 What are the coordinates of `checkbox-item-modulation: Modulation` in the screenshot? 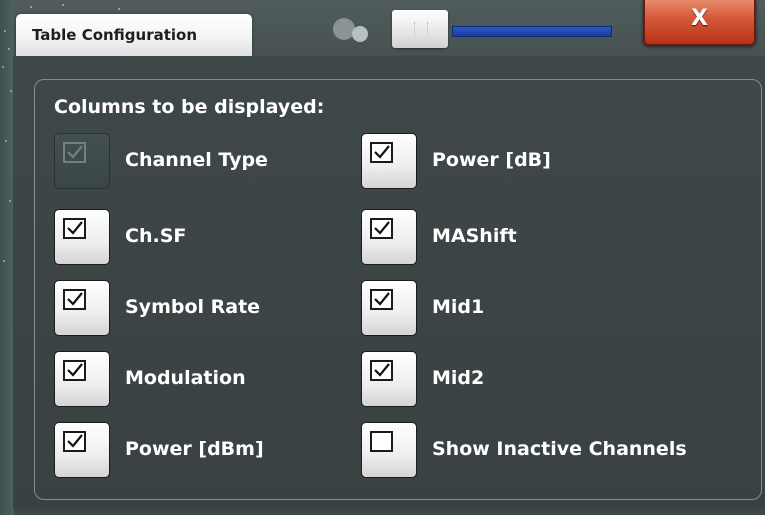 It's located at (189, 379).